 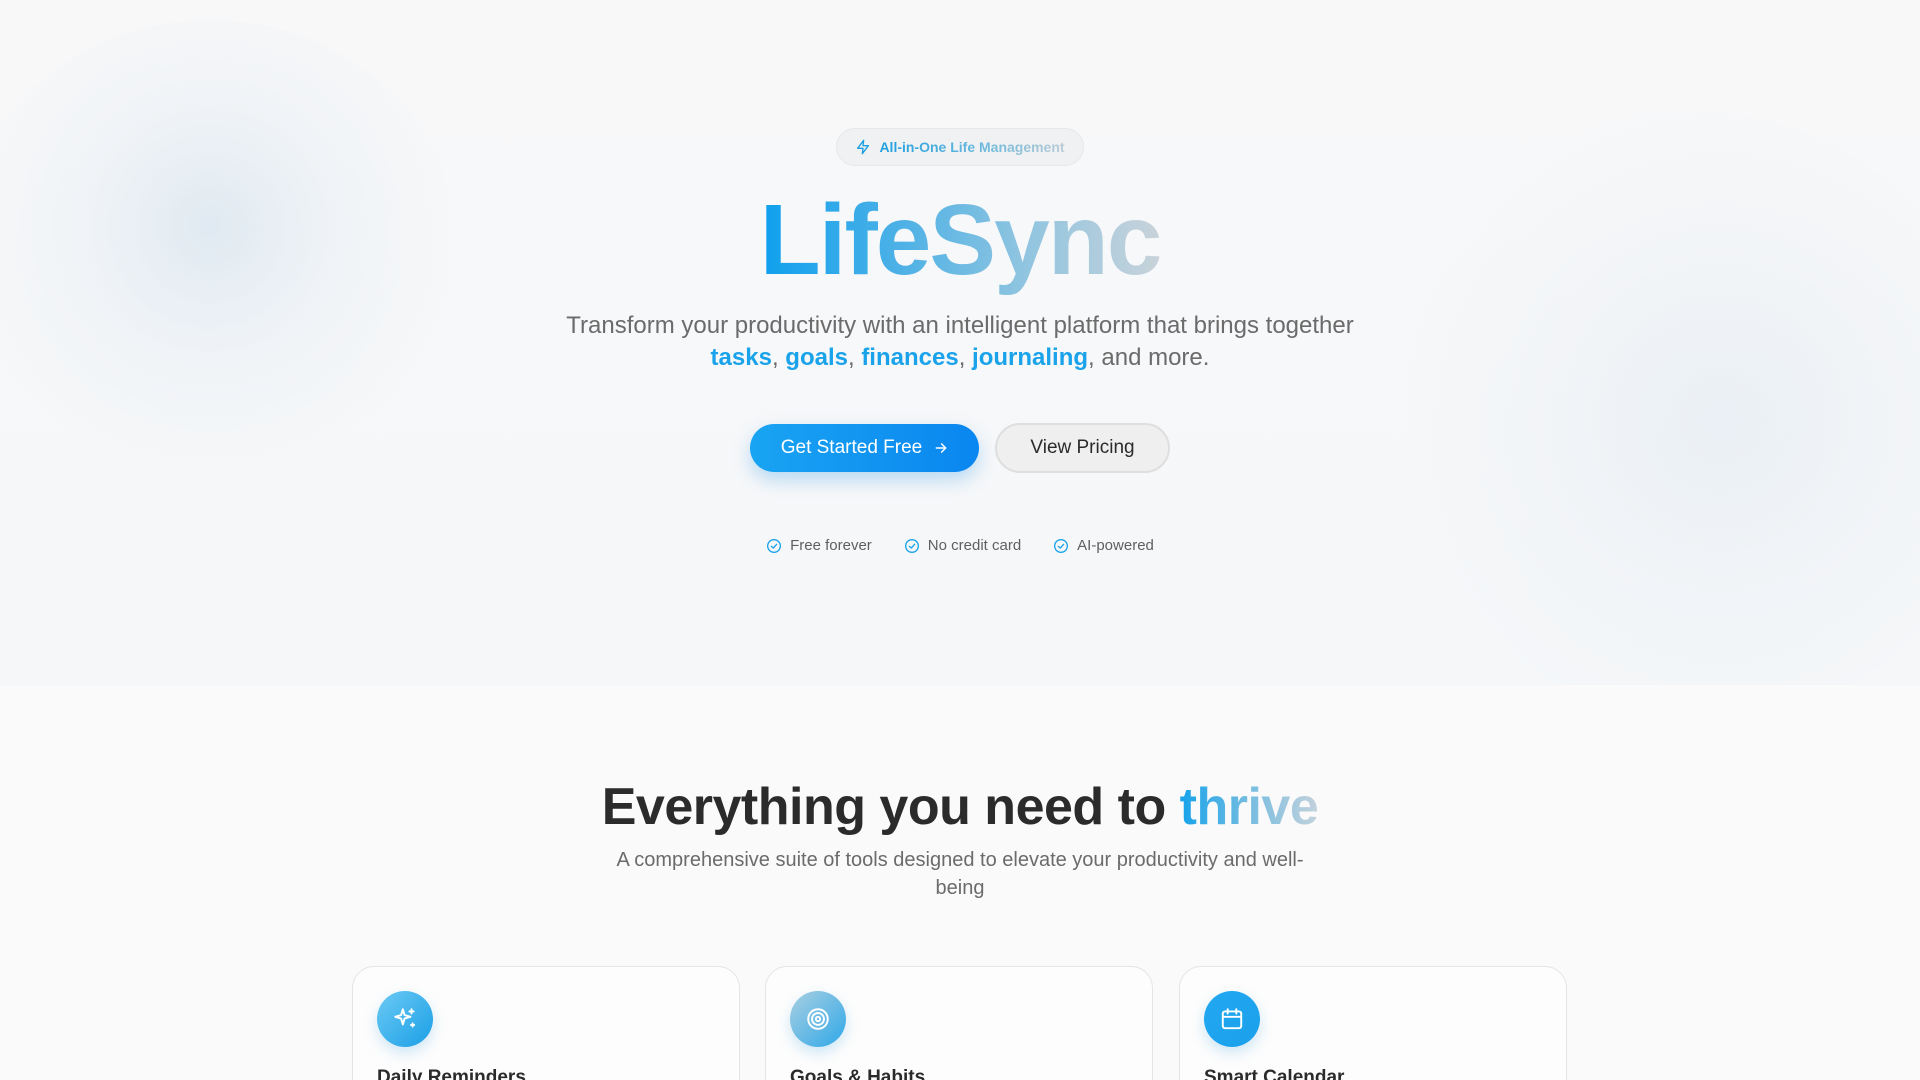 I want to click on sparkles-icon, so click(x=405, y=1019).